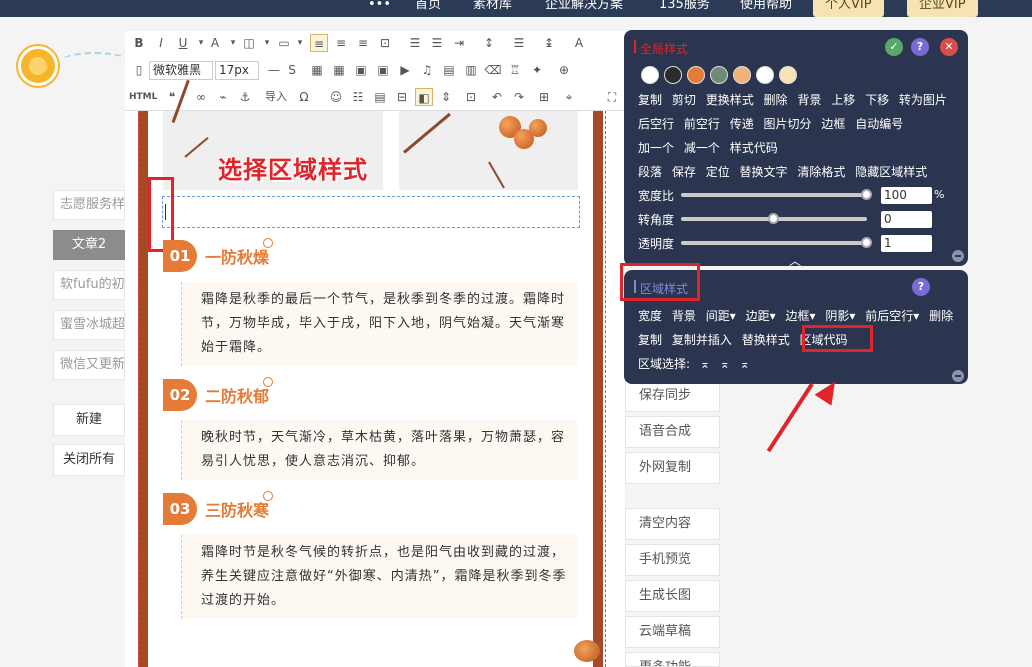 This screenshot has width=1032, height=667. Describe the element at coordinates (492, 8) in the screenshot. I see `nav-materials: 素材库` at that location.